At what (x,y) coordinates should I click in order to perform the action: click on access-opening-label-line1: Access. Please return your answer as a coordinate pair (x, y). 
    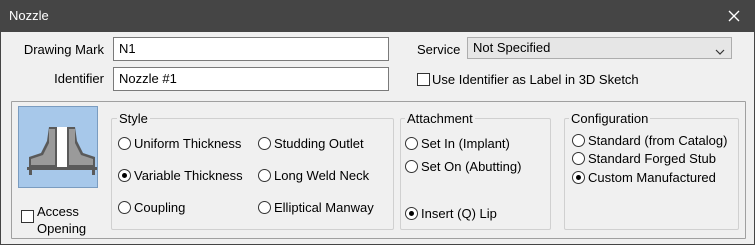
    Looking at the image, I should click on (58, 211).